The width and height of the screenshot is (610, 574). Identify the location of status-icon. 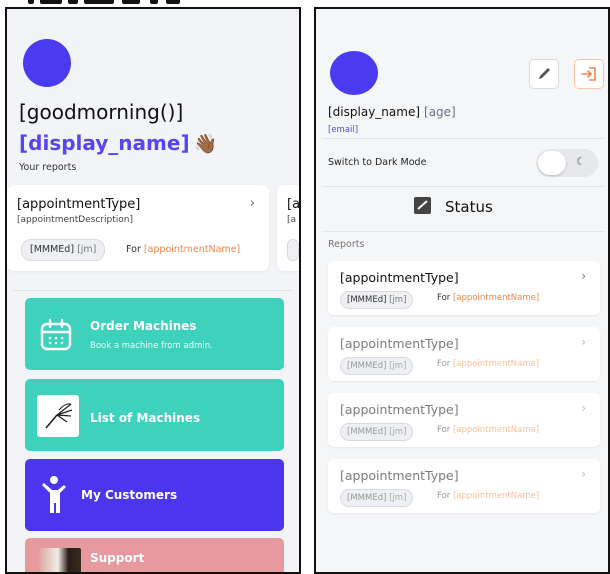
(422, 205).